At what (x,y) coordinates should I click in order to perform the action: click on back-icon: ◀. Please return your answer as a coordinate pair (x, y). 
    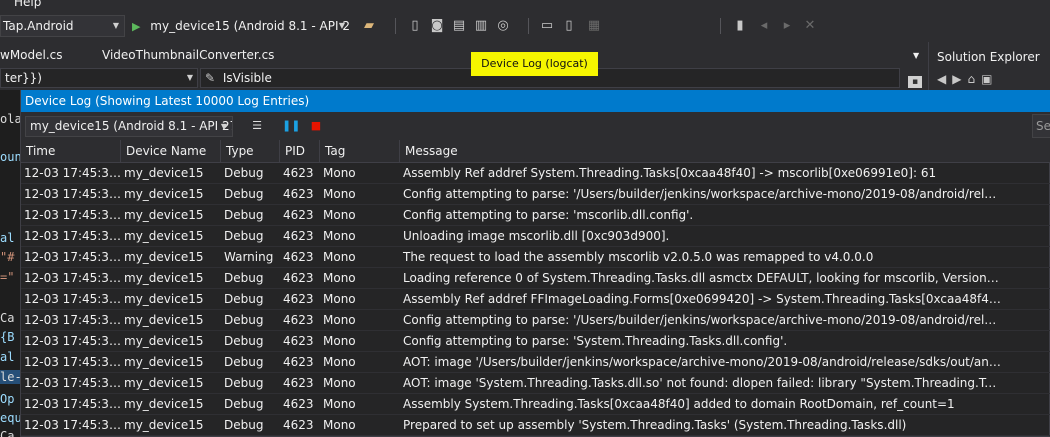
    Looking at the image, I should click on (944, 79).